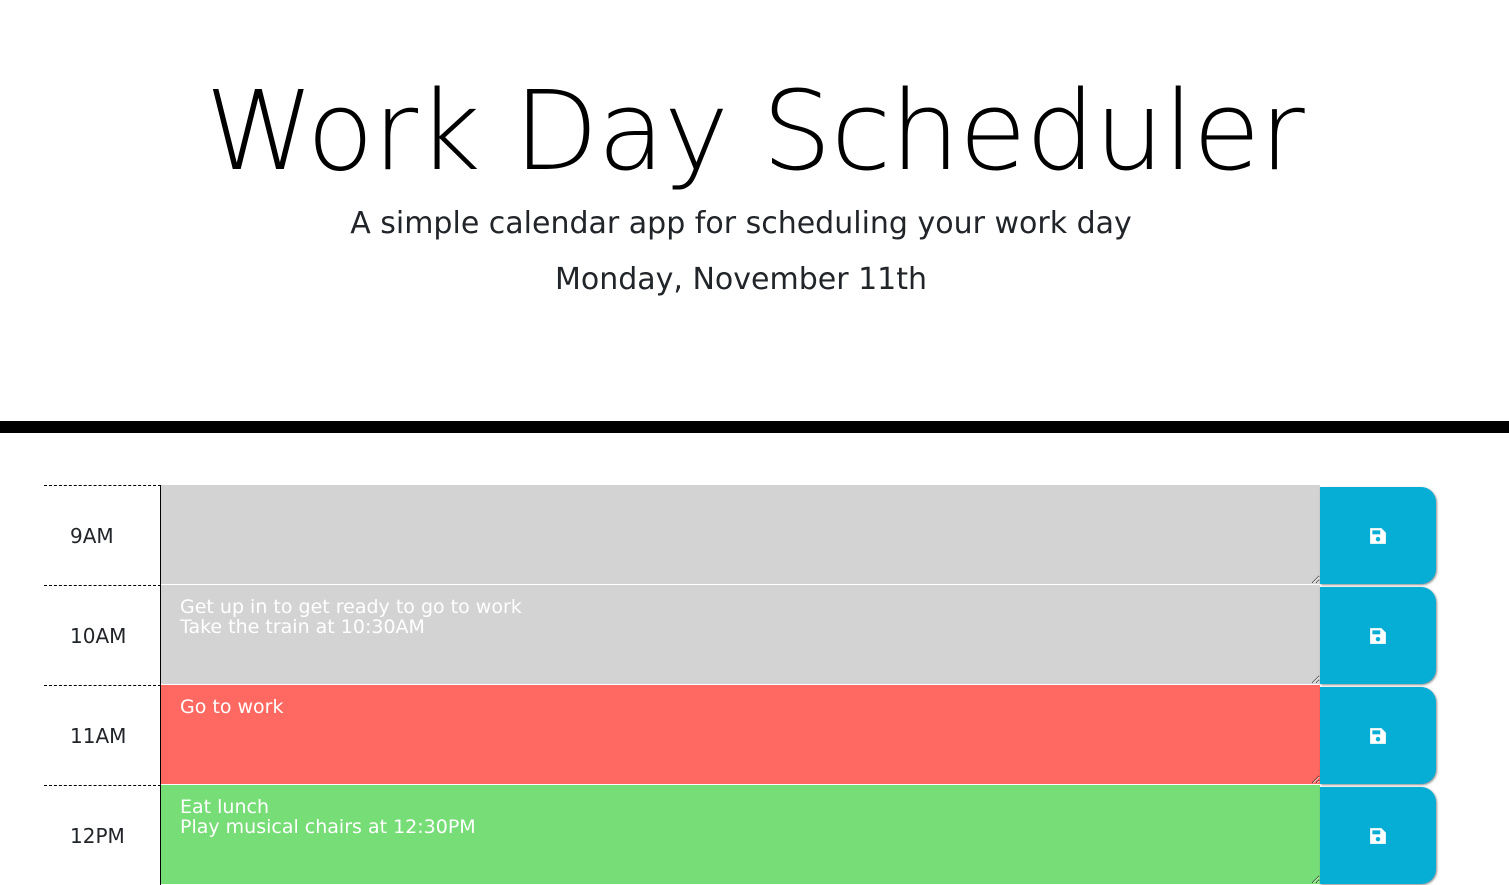 Image resolution: width=1509 pixels, height=885 pixels. I want to click on hour-label: 10AM, so click(102, 635).